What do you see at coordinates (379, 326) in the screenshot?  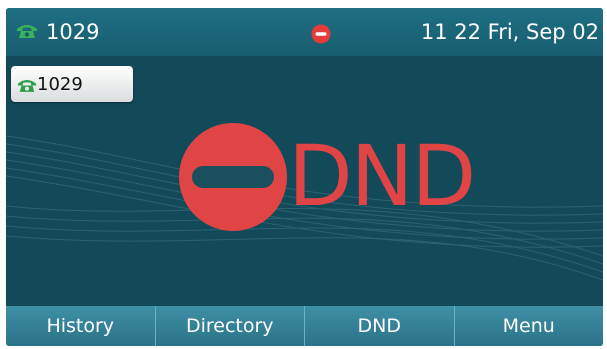 I see `dnd-softkey: DND` at bounding box center [379, 326].